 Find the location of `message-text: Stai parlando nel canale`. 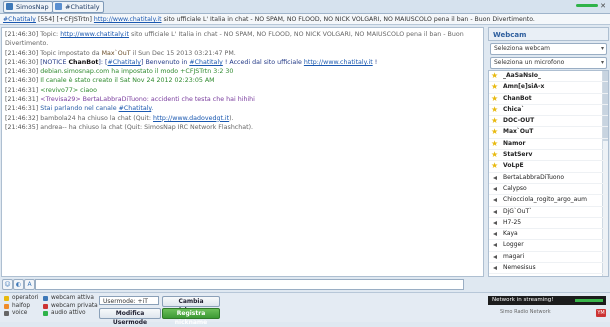

message-text: Stai parlando nel canale is located at coordinates (79, 109).